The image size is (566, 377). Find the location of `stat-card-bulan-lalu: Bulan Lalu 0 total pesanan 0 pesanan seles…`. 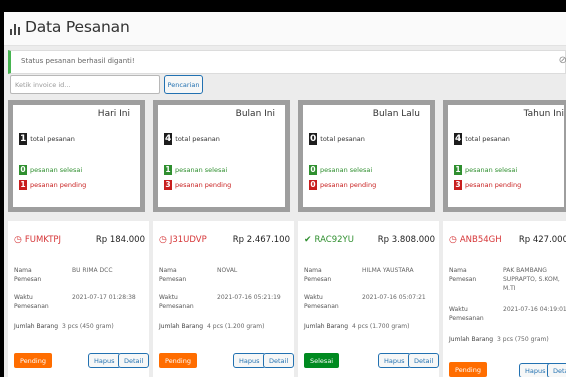

stat-card-bulan-lalu: Bulan Lalu 0 total pesanan 0 pesanan seles… is located at coordinates (366, 156).